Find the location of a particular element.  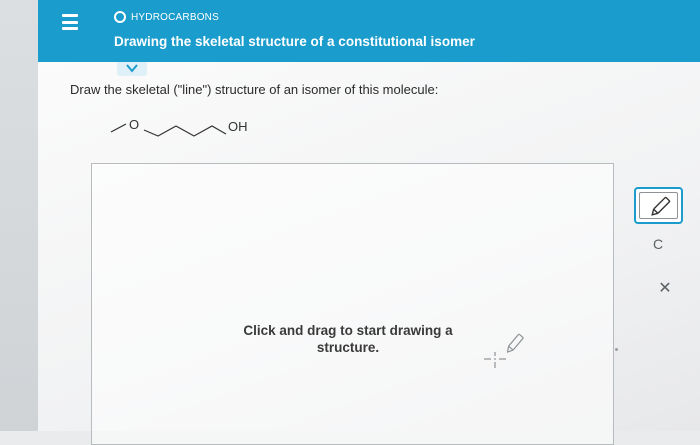

header-bar is located at coordinates (369, 31).